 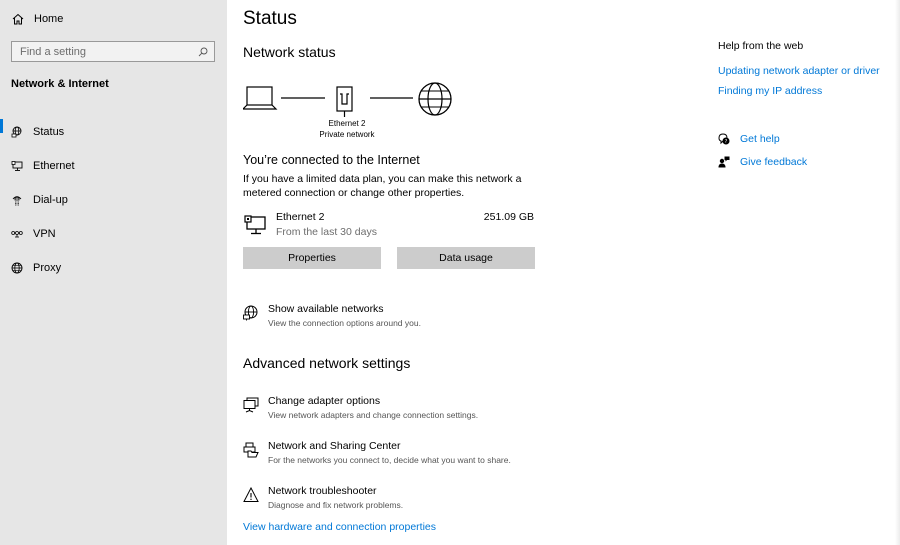 What do you see at coordinates (770, 91) in the screenshot?
I see `help-link-find-ip: Finding my IP address` at bounding box center [770, 91].